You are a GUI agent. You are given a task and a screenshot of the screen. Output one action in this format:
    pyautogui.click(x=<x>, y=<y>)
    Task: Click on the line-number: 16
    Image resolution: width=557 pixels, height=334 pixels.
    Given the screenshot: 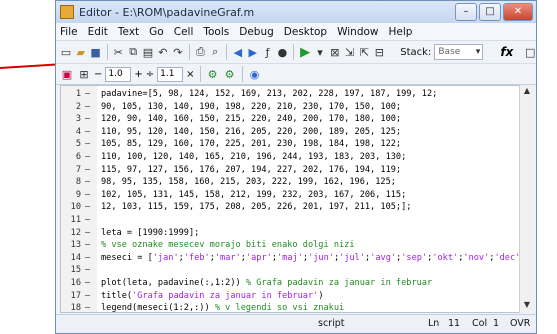 What is the action you would take?
    pyautogui.click(x=75, y=283)
    